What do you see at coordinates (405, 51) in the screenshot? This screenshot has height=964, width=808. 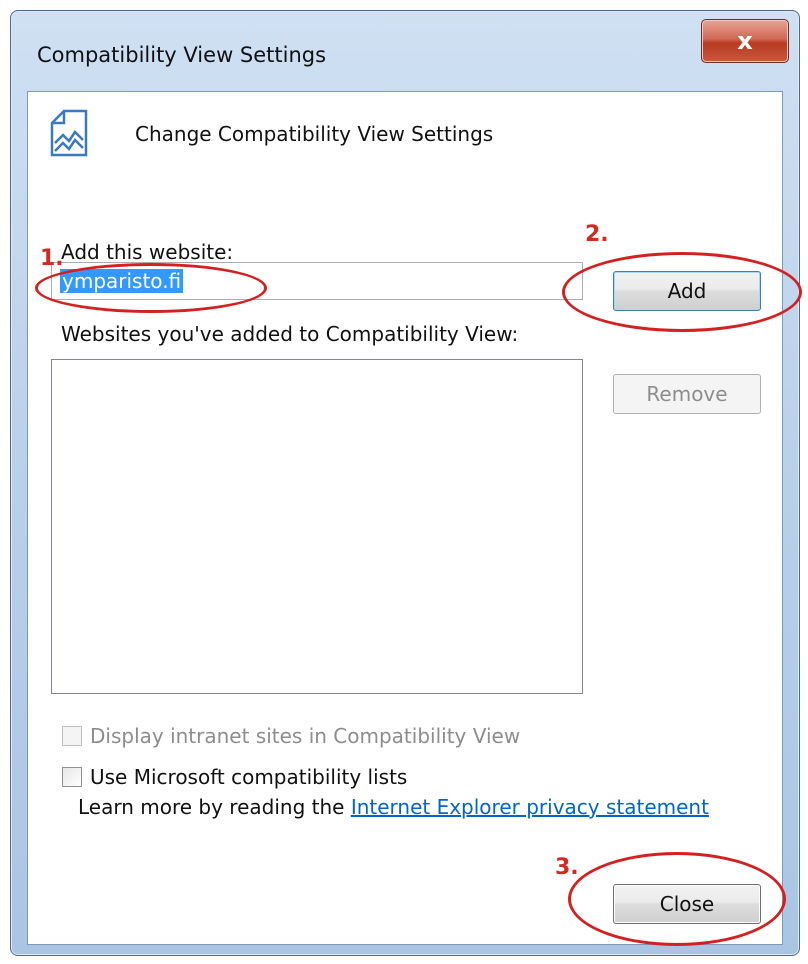 I see `title-bar: Compatibility View Settings x` at bounding box center [405, 51].